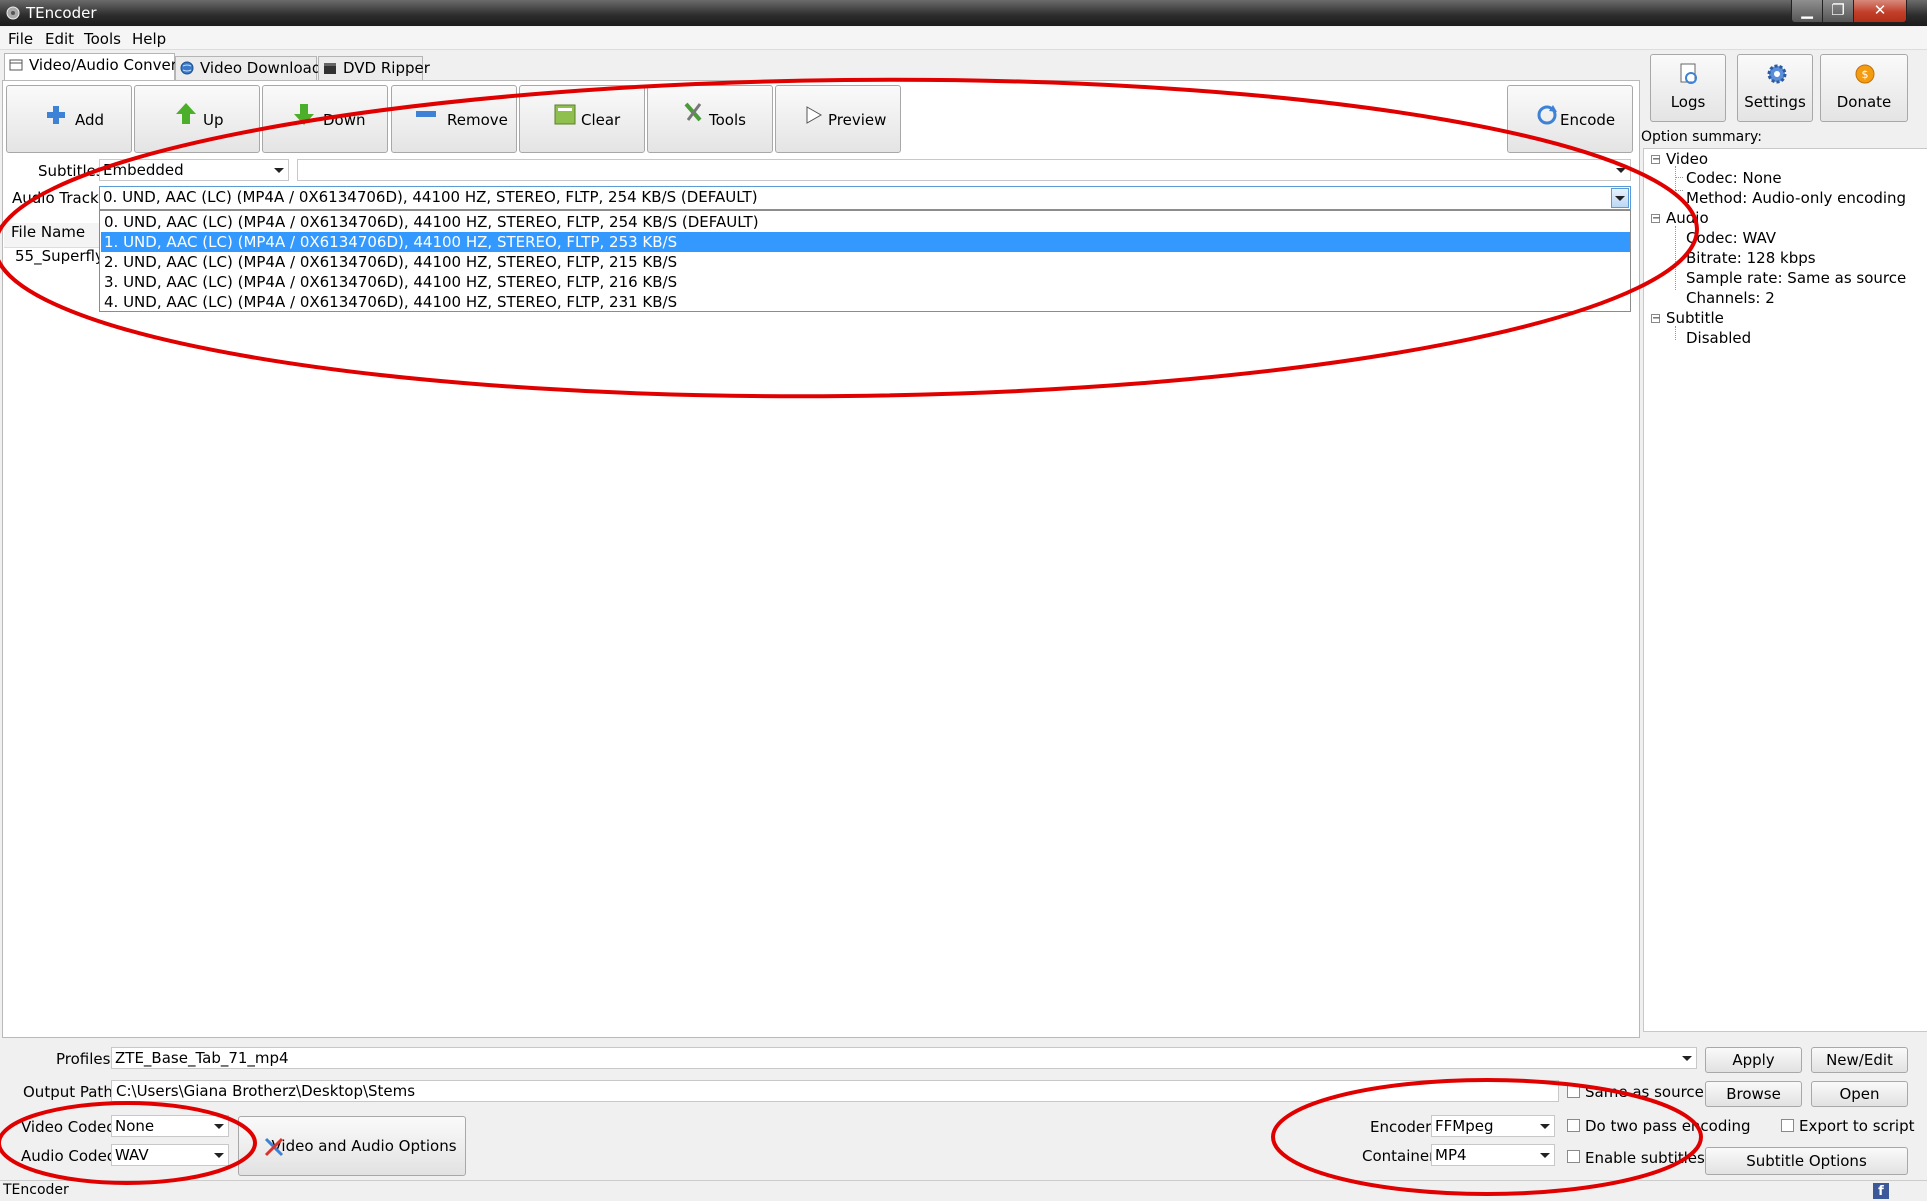 This screenshot has height=1201, width=1927. I want to click on logs-label: Logs, so click(1688, 102).